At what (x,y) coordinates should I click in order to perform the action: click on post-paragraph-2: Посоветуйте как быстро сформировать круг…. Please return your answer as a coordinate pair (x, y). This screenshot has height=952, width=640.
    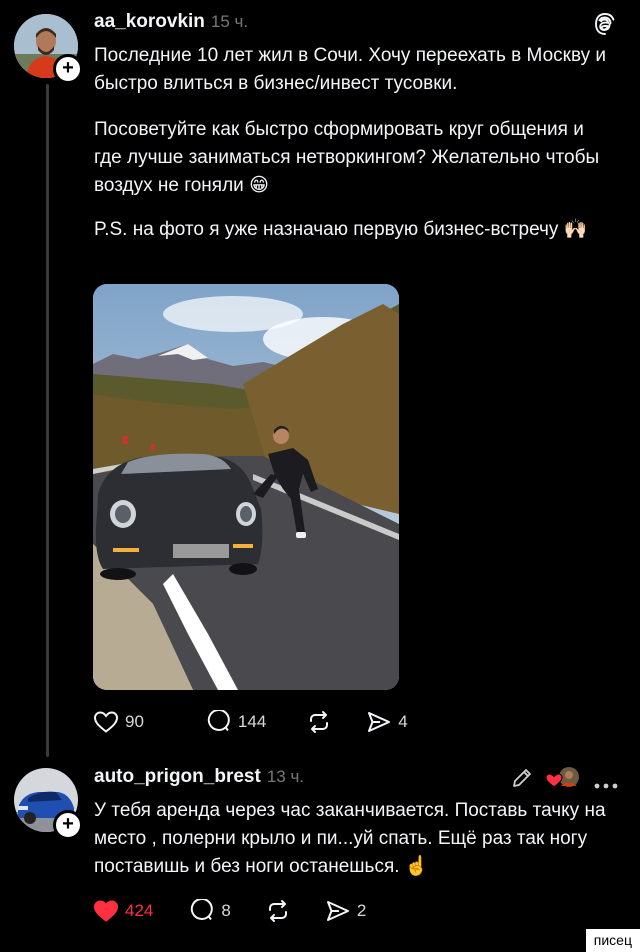
    Looking at the image, I should click on (347, 157).